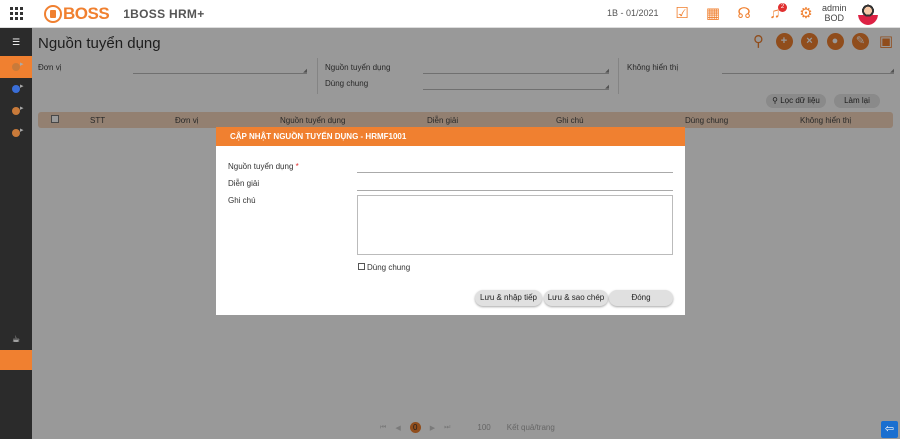 The height and width of the screenshot is (439, 900). I want to click on required-mark: *, so click(297, 166).